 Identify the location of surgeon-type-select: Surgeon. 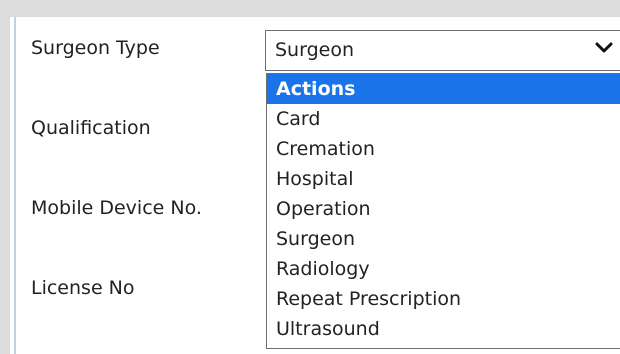
(442, 50).